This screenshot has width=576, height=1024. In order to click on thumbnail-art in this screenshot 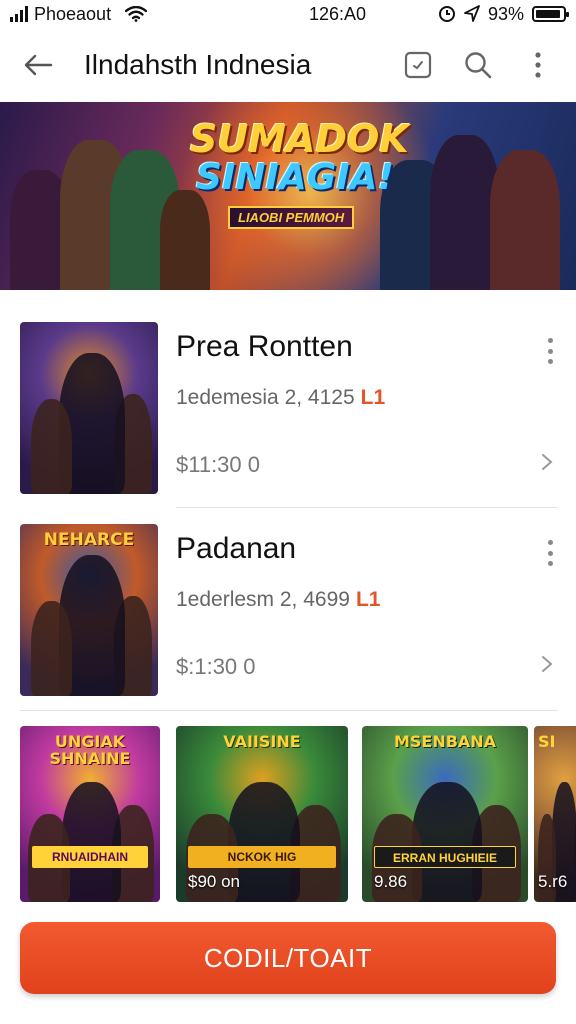, I will do `click(89, 408)`.